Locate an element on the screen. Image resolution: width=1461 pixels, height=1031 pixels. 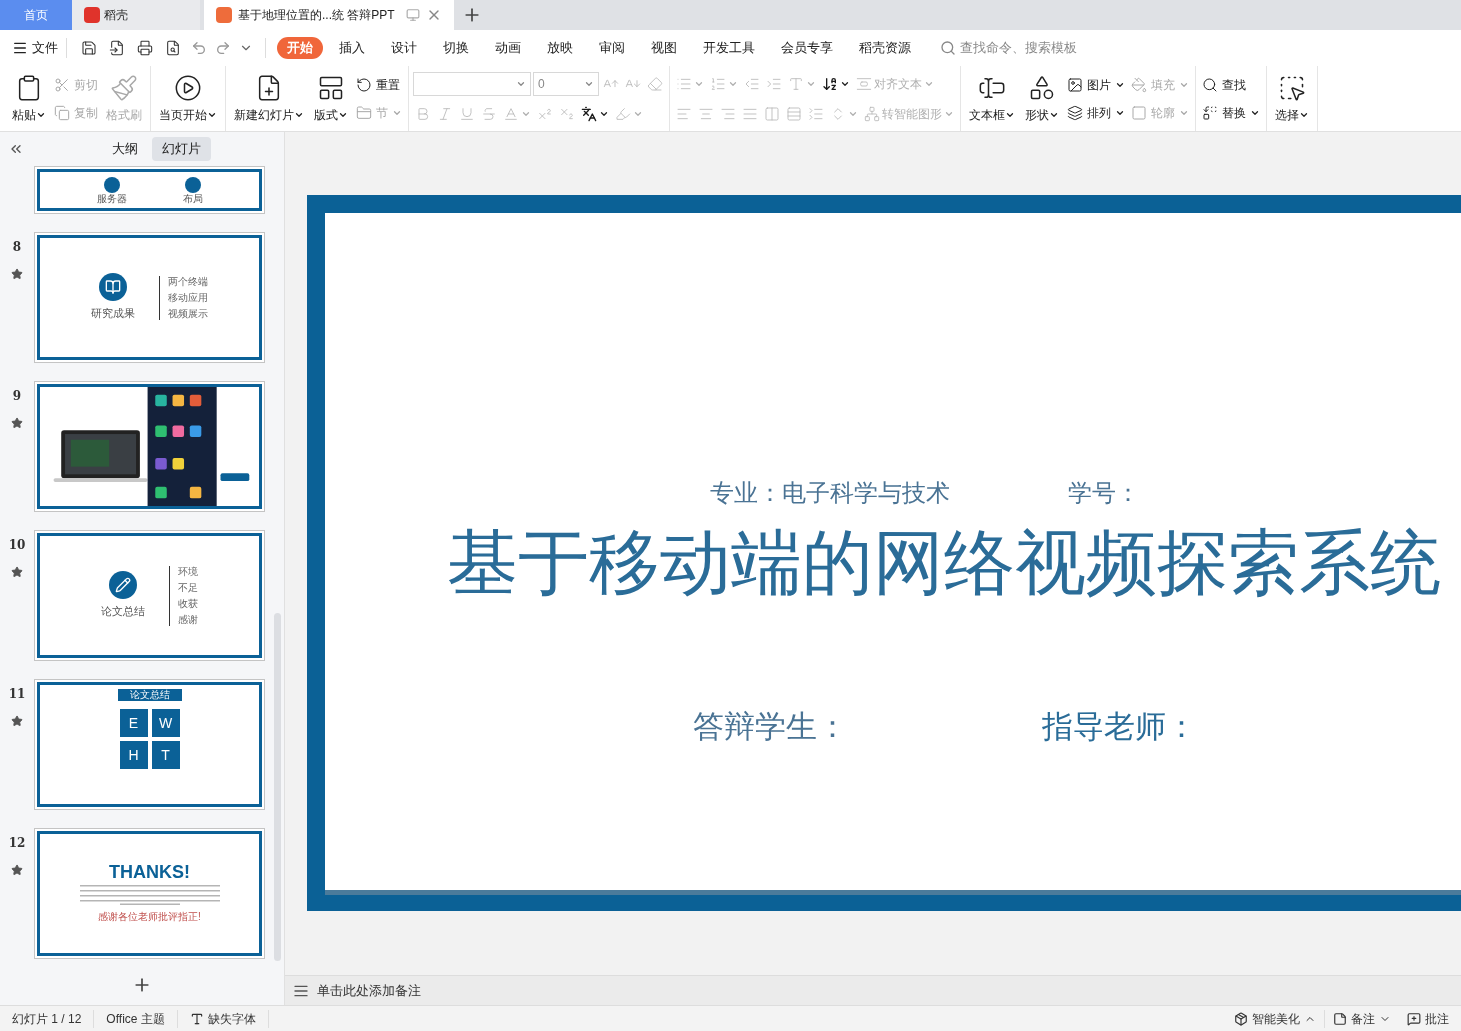
notes-field: 单击此处添加备注 is located at coordinates (873, 990).